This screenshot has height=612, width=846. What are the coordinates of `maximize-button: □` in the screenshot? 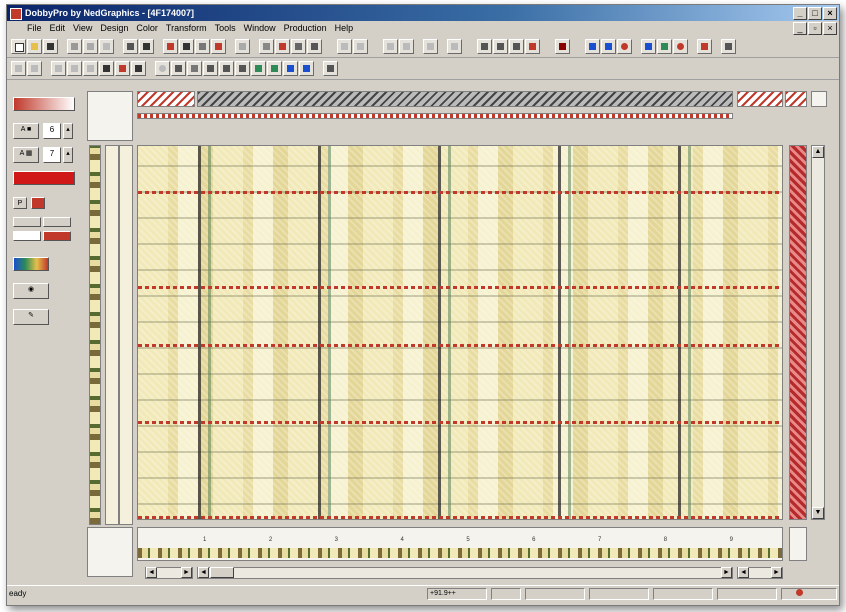 It's located at (815, 13).